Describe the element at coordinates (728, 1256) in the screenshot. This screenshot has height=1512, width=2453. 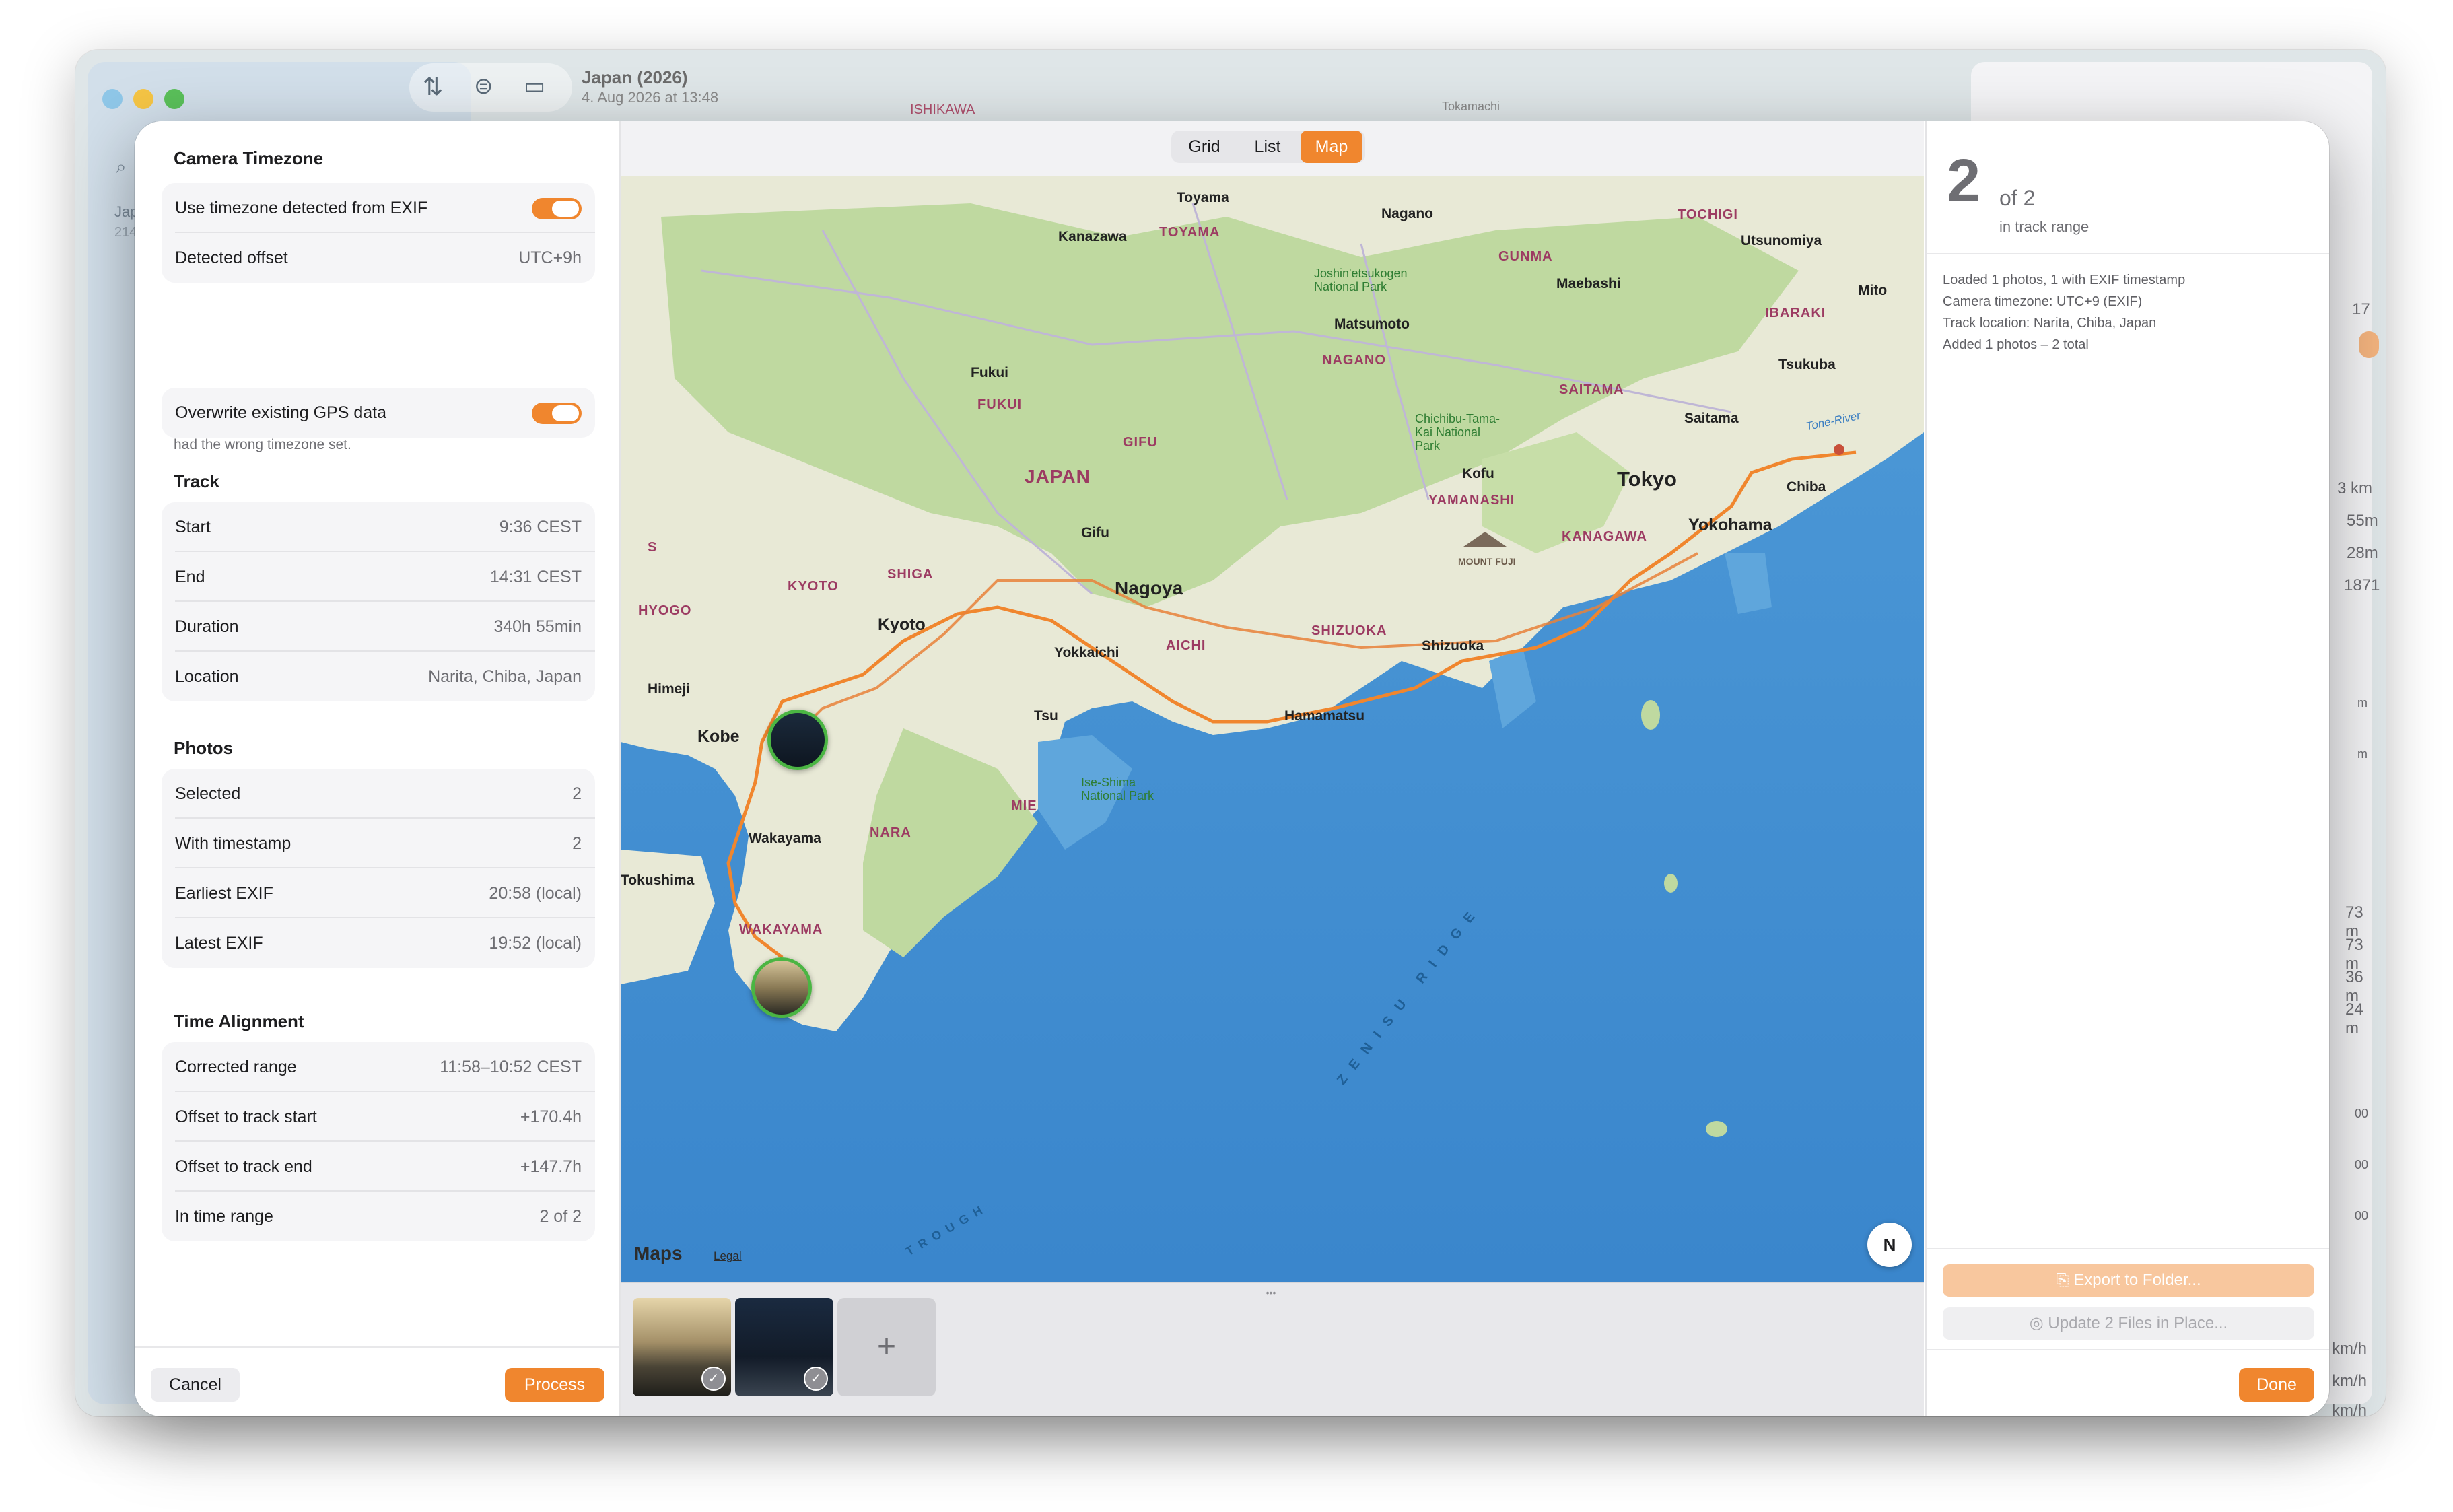
I see `map-legal-link: Legal` at that location.